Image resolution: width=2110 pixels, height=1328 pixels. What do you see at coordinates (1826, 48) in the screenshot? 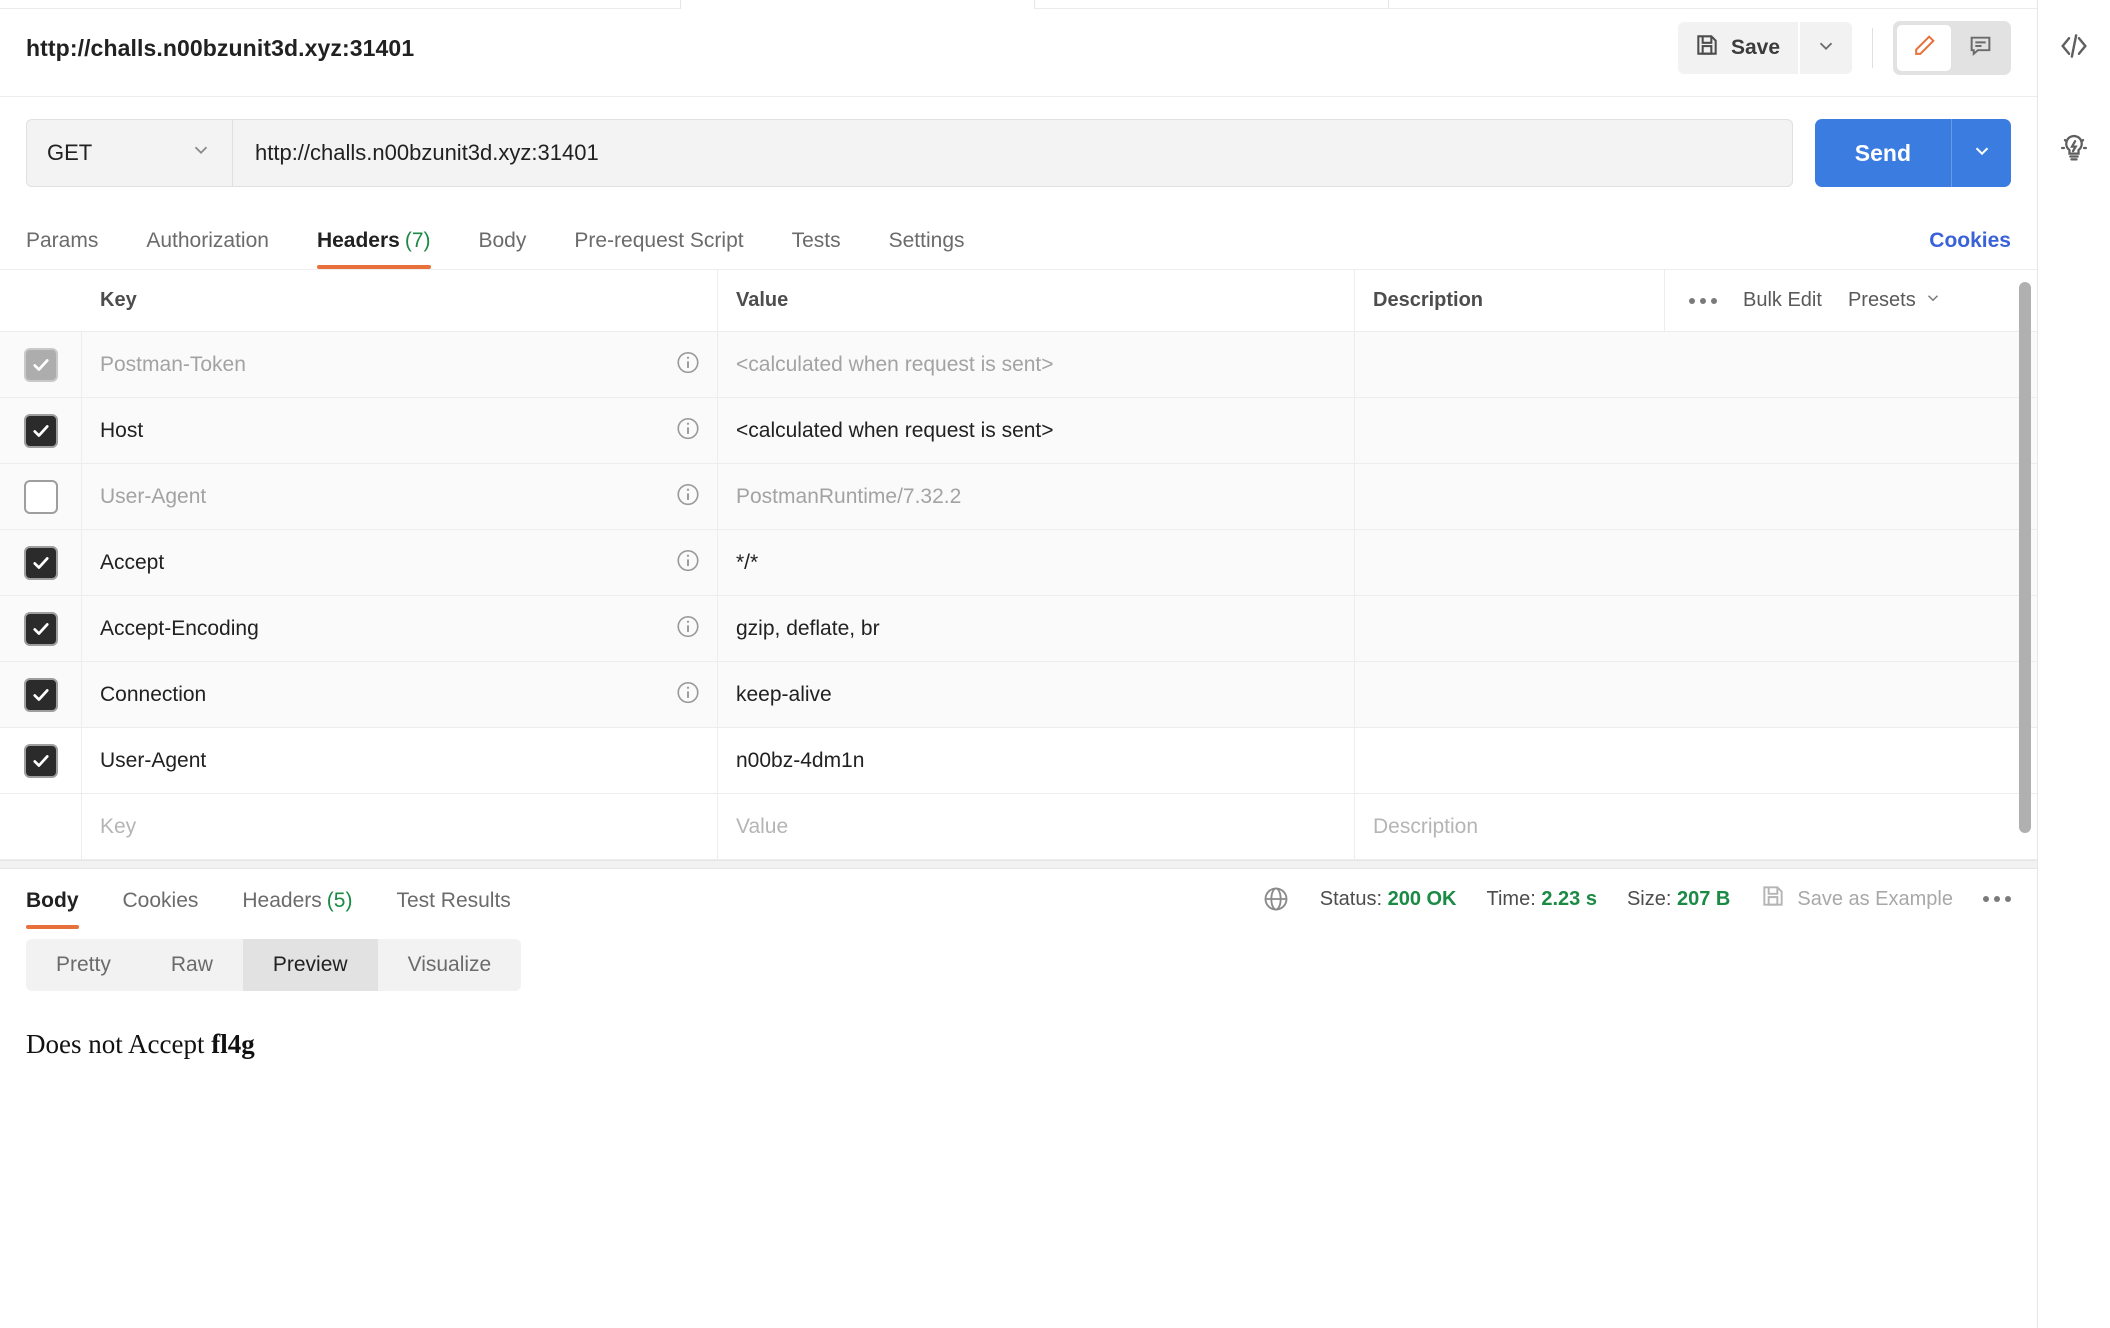
I see `save-options-button` at bounding box center [1826, 48].